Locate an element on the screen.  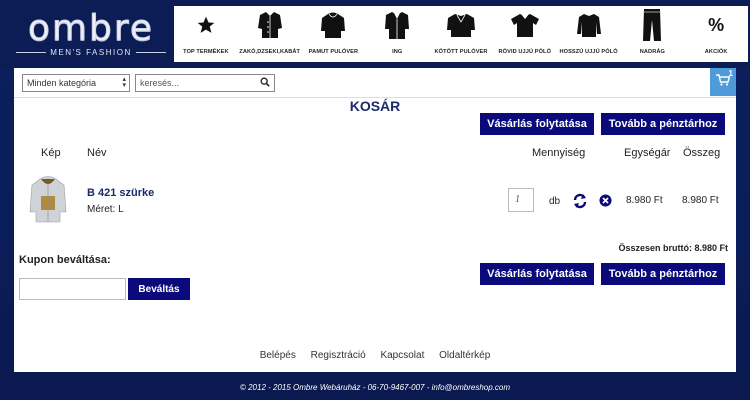
sweater-icon is located at coordinates (461, 25).